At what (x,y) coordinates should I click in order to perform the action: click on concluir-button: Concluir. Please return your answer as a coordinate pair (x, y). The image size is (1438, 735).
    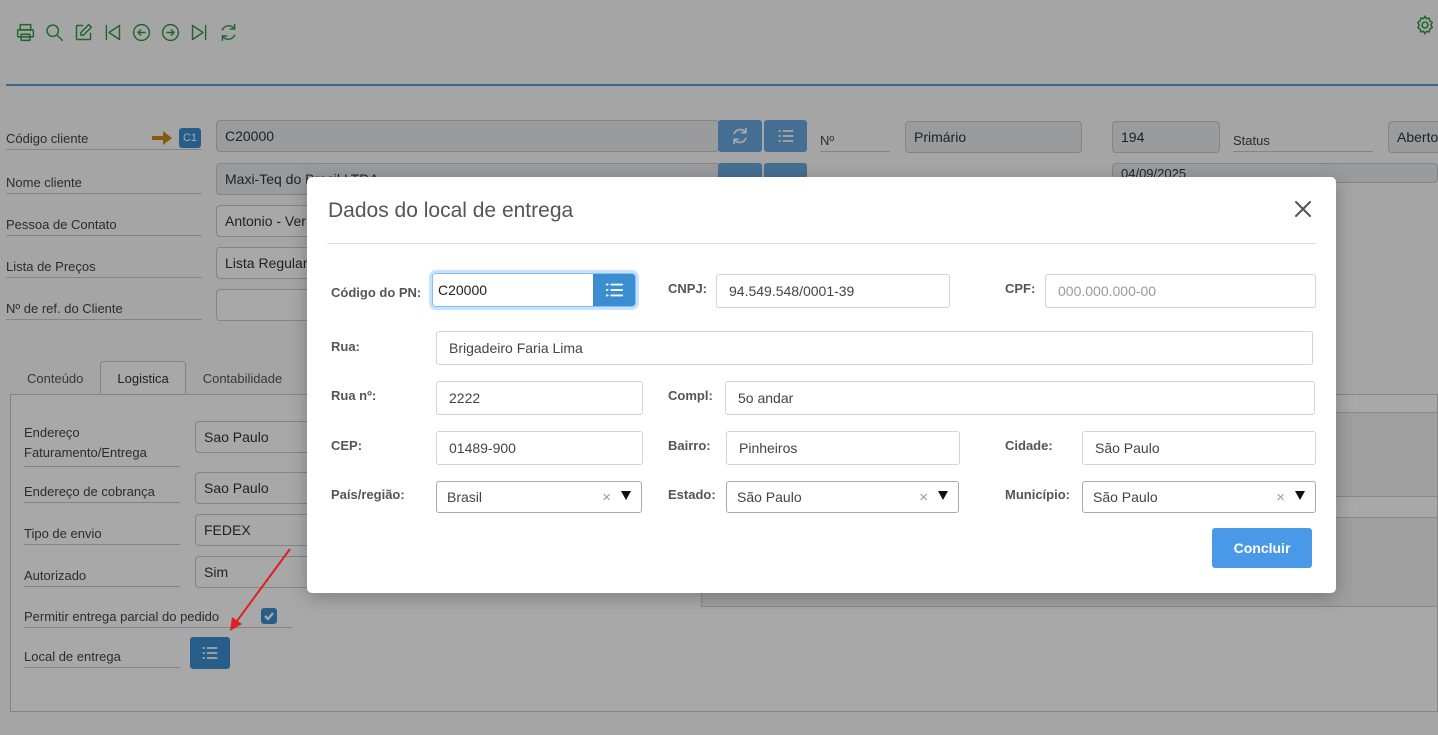
    Looking at the image, I should click on (1262, 548).